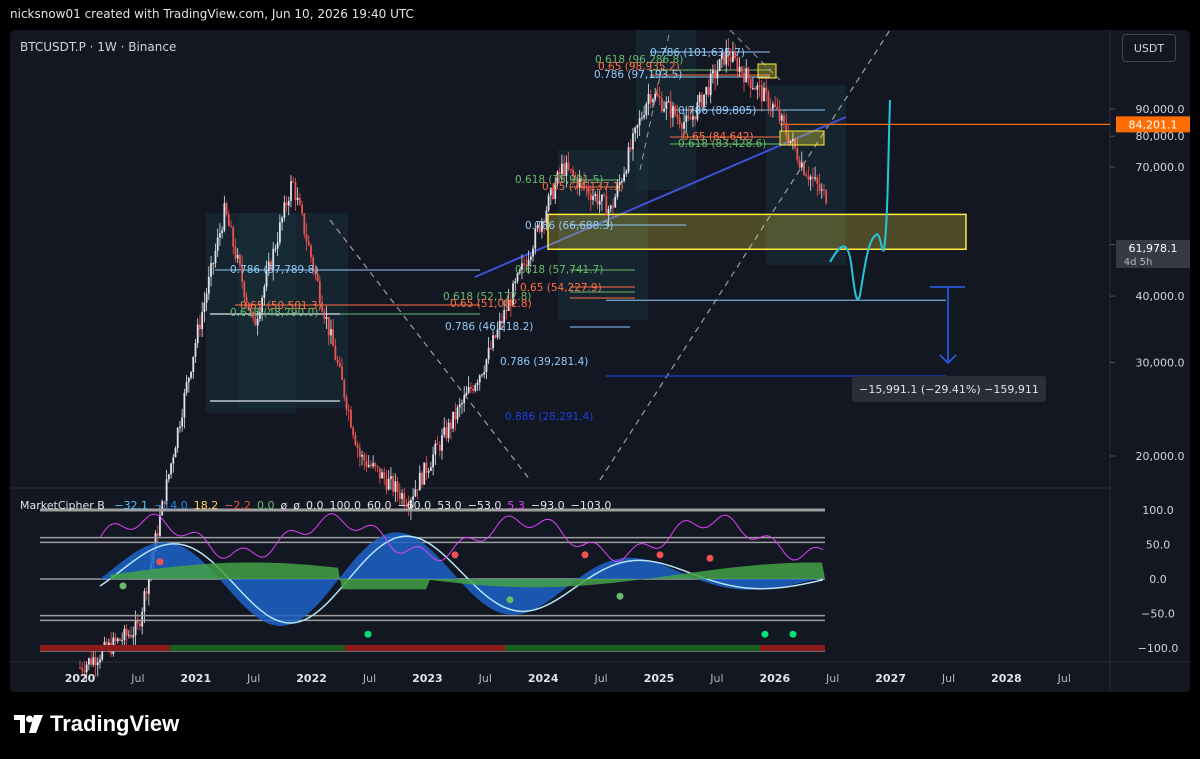  What do you see at coordinates (949, 389) in the screenshot?
I see `measure-label: −15,991.1 (−29.41%) −159,911` at bounding box center [949, 389].